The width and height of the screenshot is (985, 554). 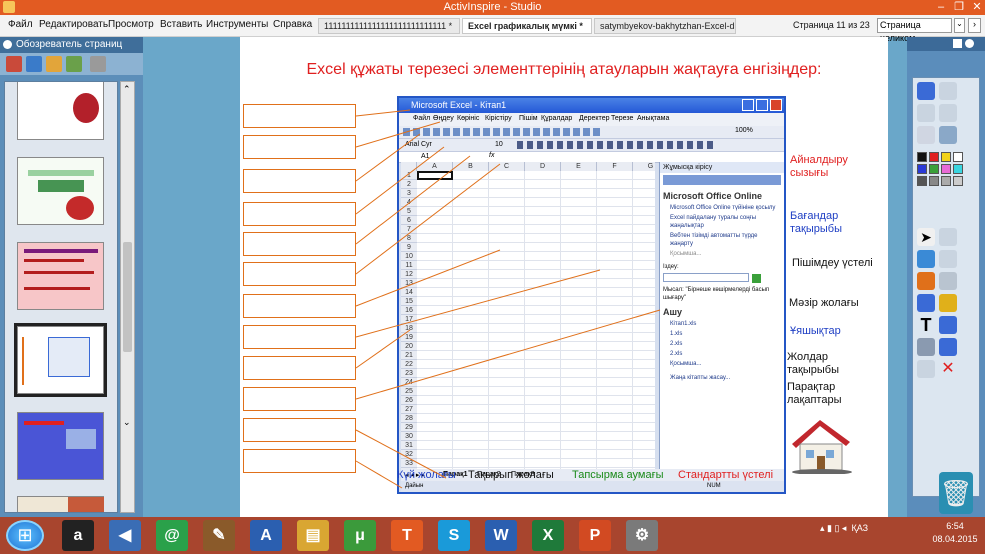 I want to click on connector-icon, so click(x=948, y=281).